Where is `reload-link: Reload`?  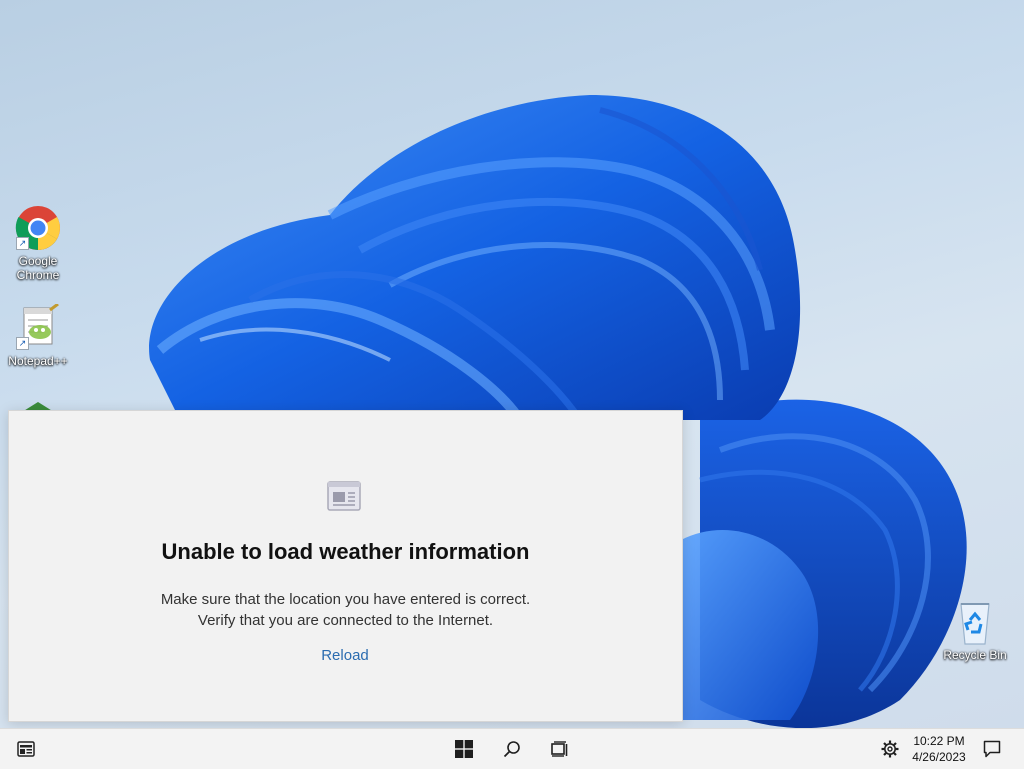 reload-link: Reload is located at coordinates (345, 655).